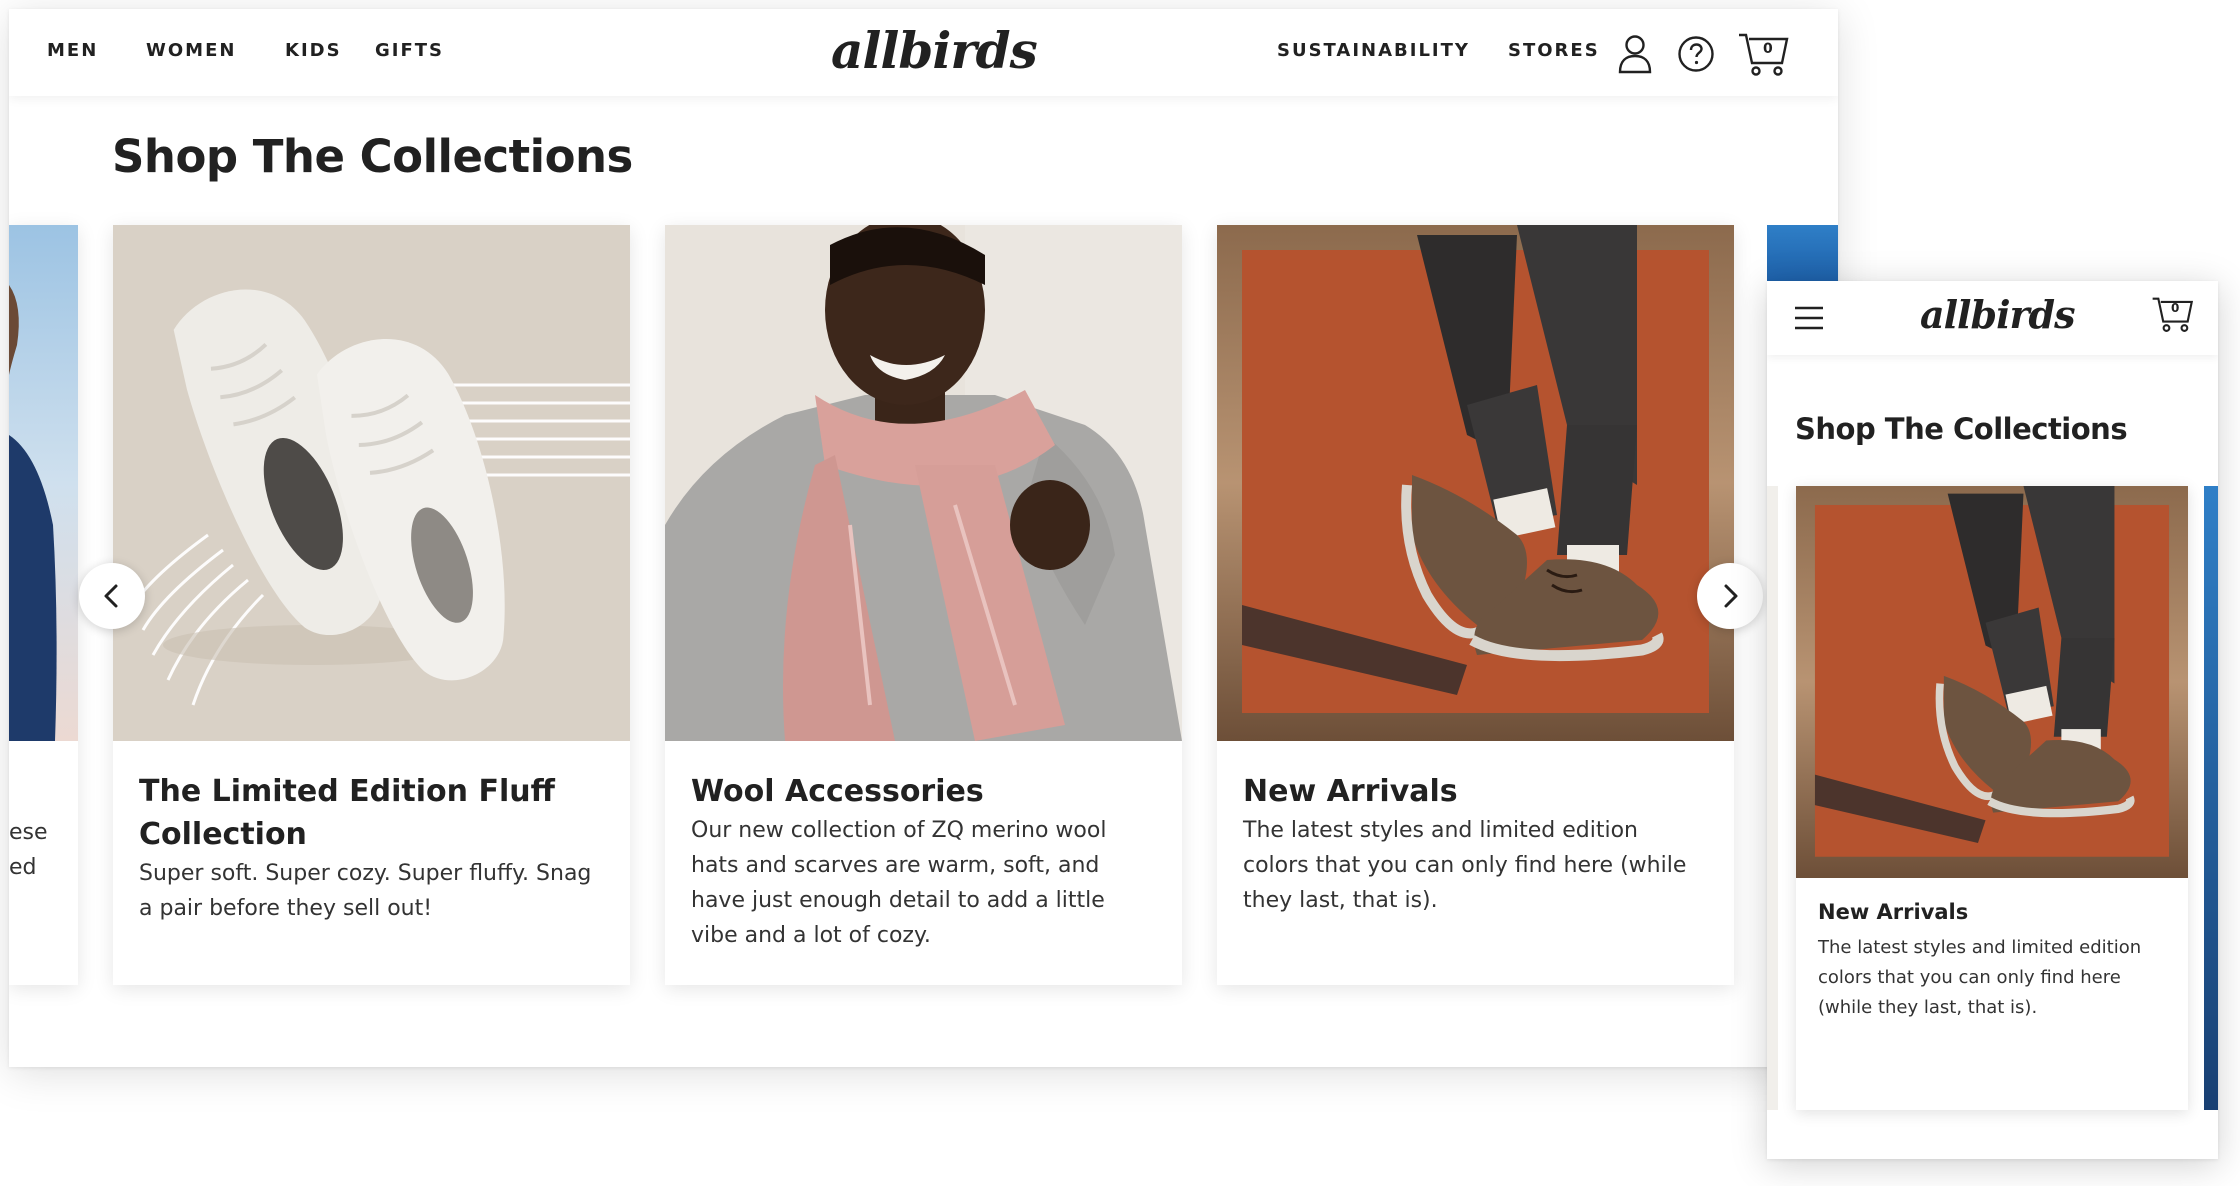  Describe the element at coordinates (1772, 798) in the screenshot. I see `carousel-card-partial-prev` at that location.